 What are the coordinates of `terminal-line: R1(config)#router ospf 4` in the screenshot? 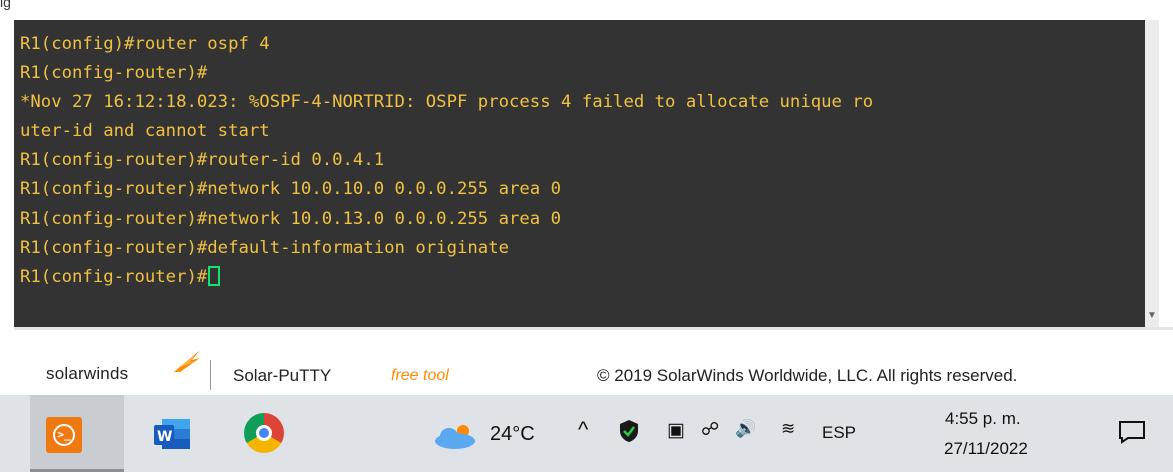 It's located at (145, 44).